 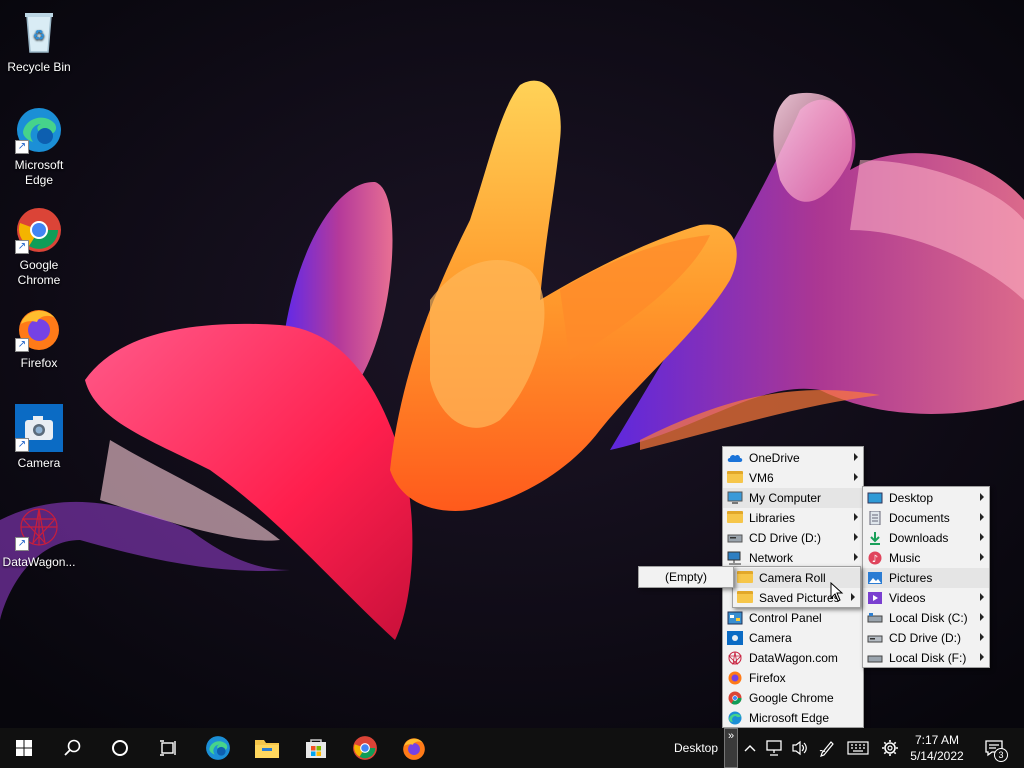 What do you see at coordinates (911, 578) in the screenshot?
I see `menu-item-label: Pictures` at bounding box center [911, 578].